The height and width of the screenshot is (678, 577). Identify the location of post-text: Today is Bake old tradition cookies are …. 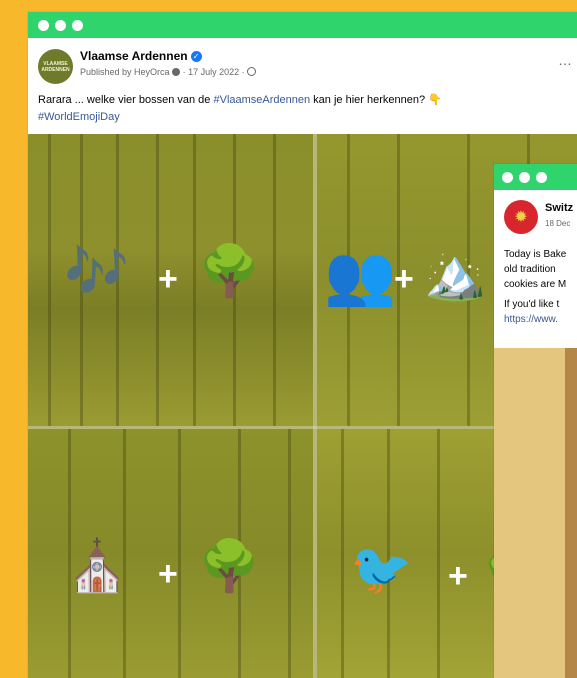
(540, 287).